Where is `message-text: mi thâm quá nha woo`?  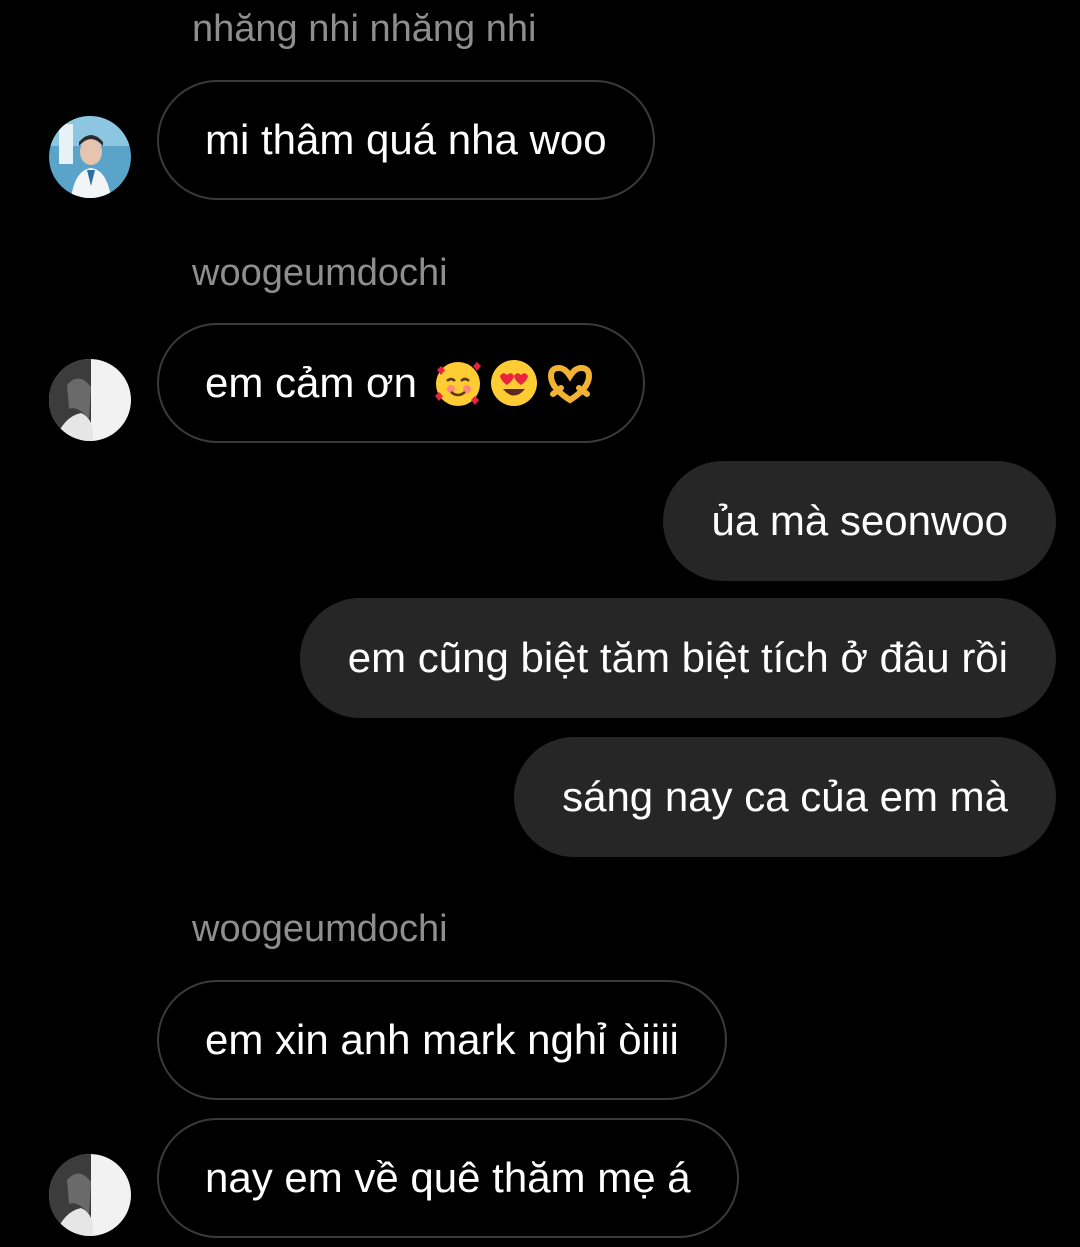
message-text: mi thâm quá nha woo is located at coordinates (406, 139).